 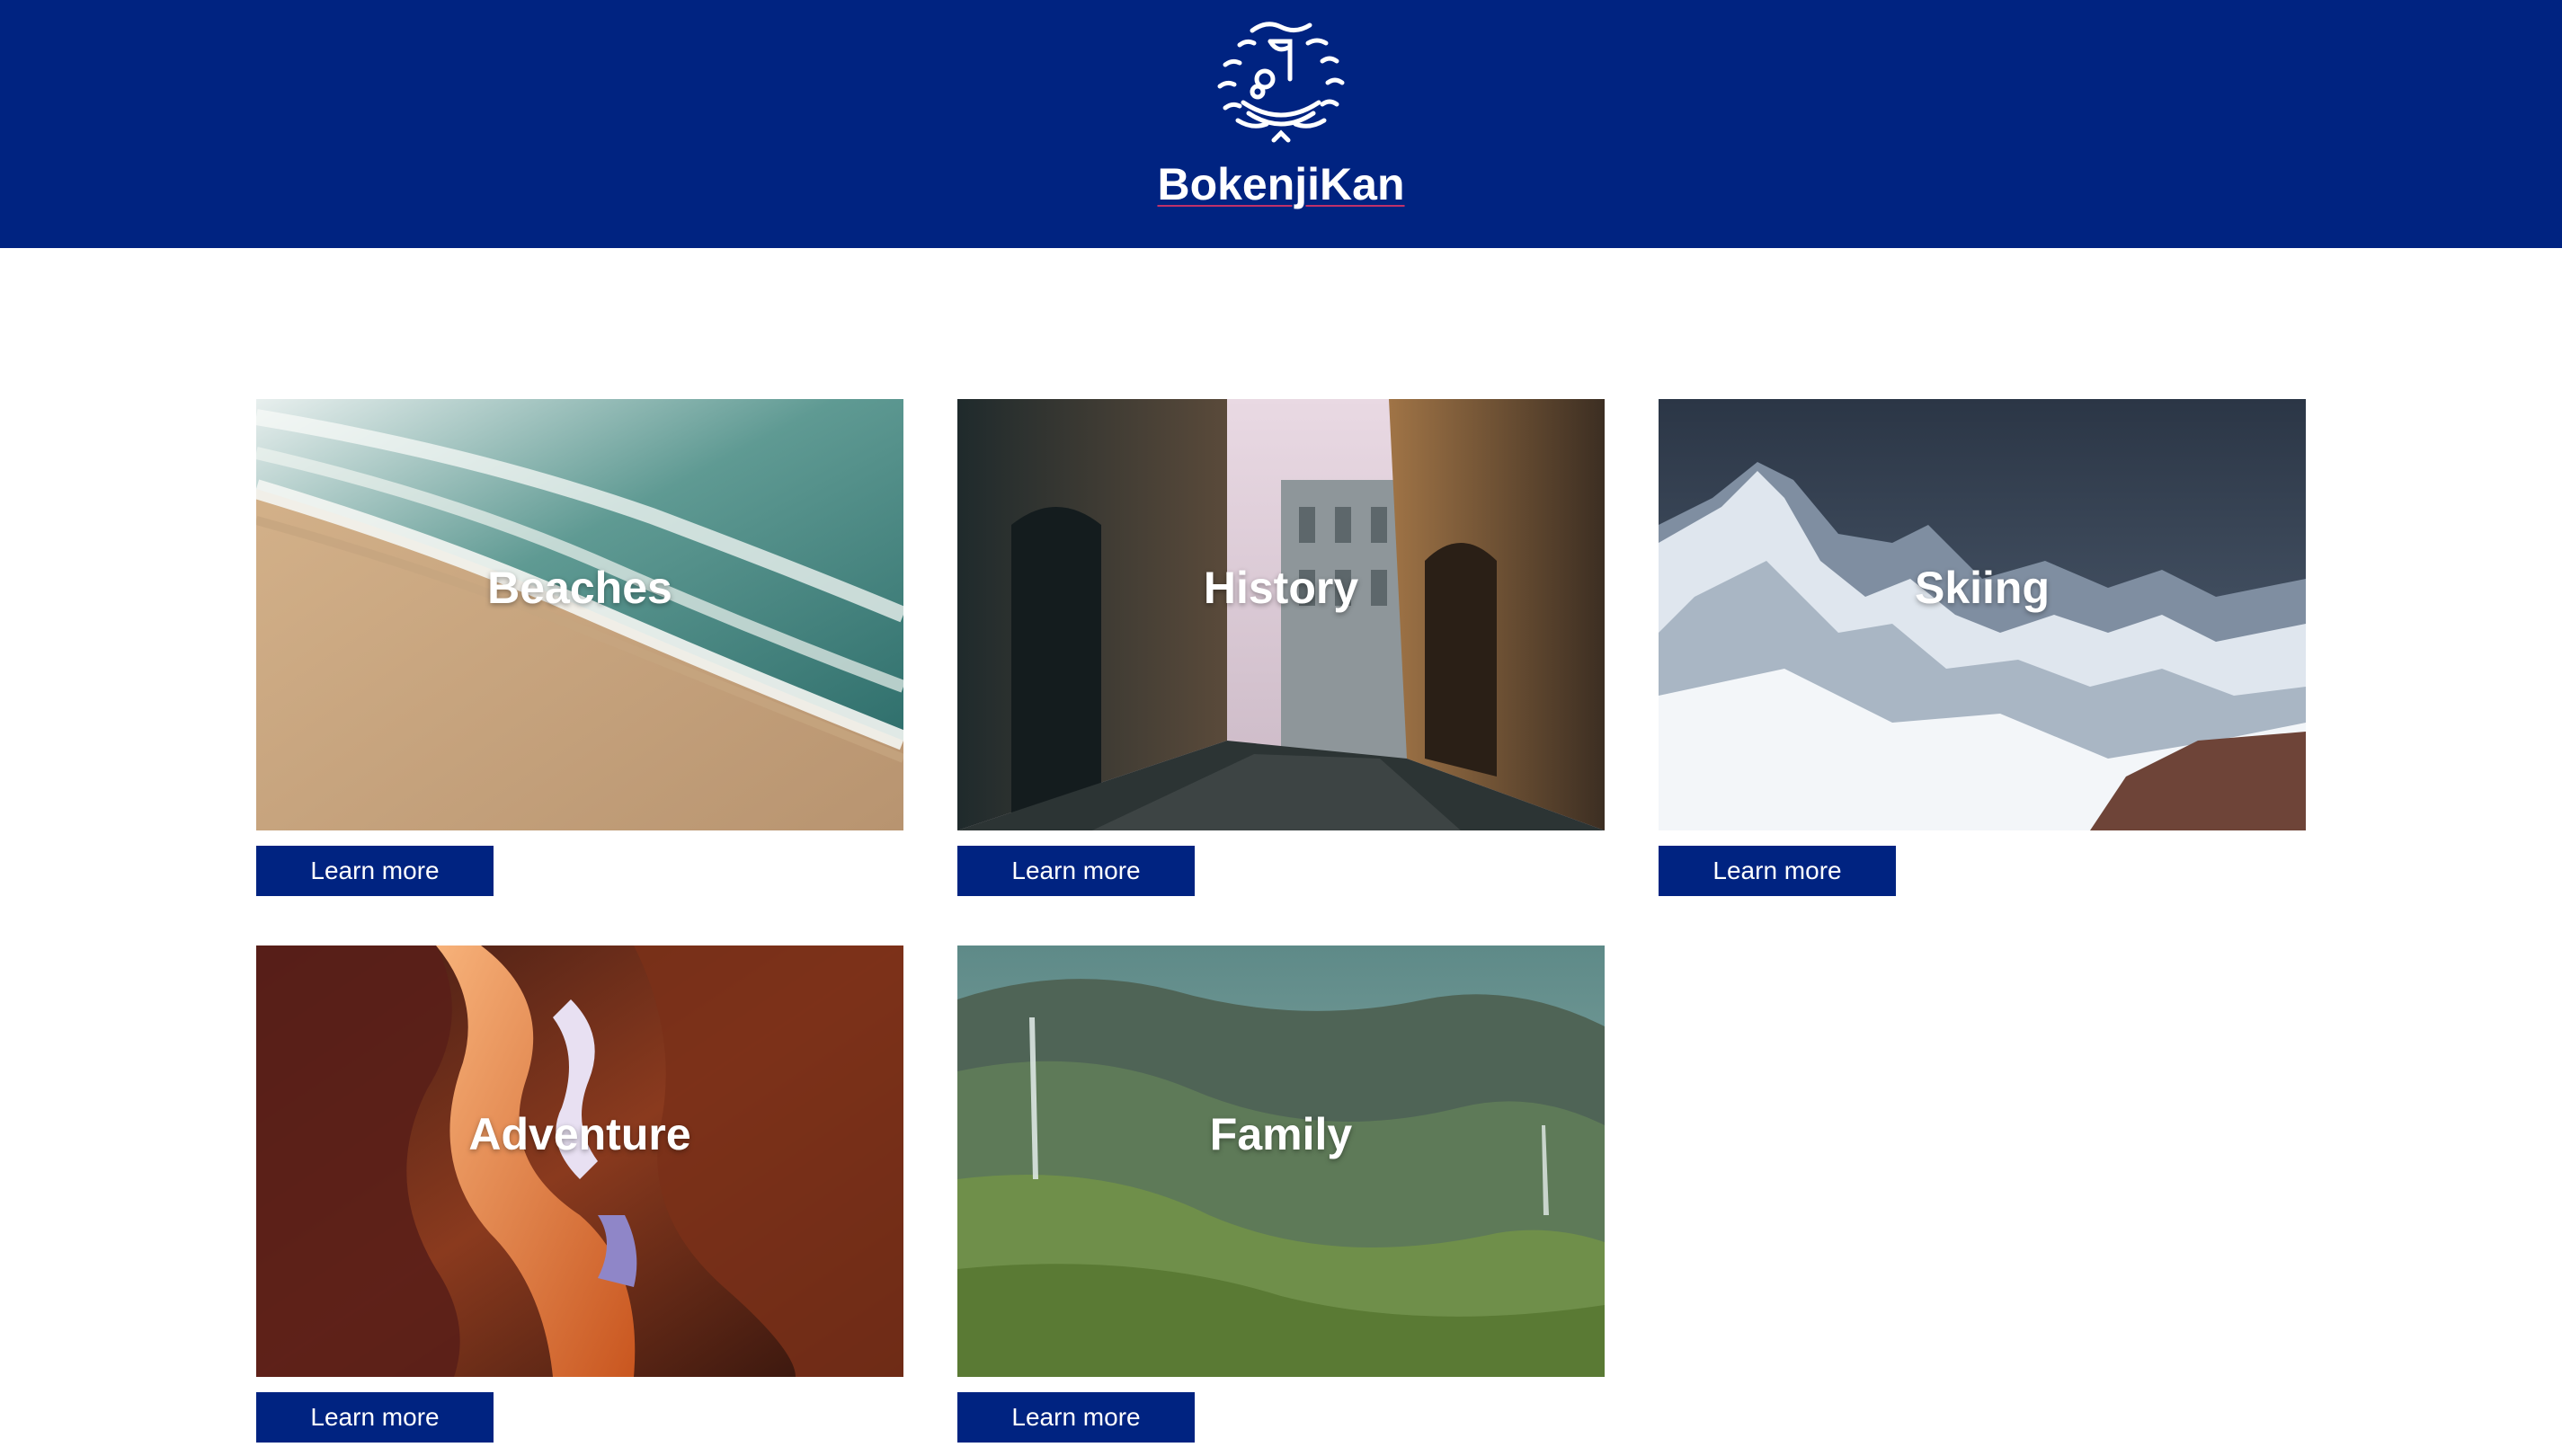 I want to click on card-title: History, so click(x=1281, y=588).